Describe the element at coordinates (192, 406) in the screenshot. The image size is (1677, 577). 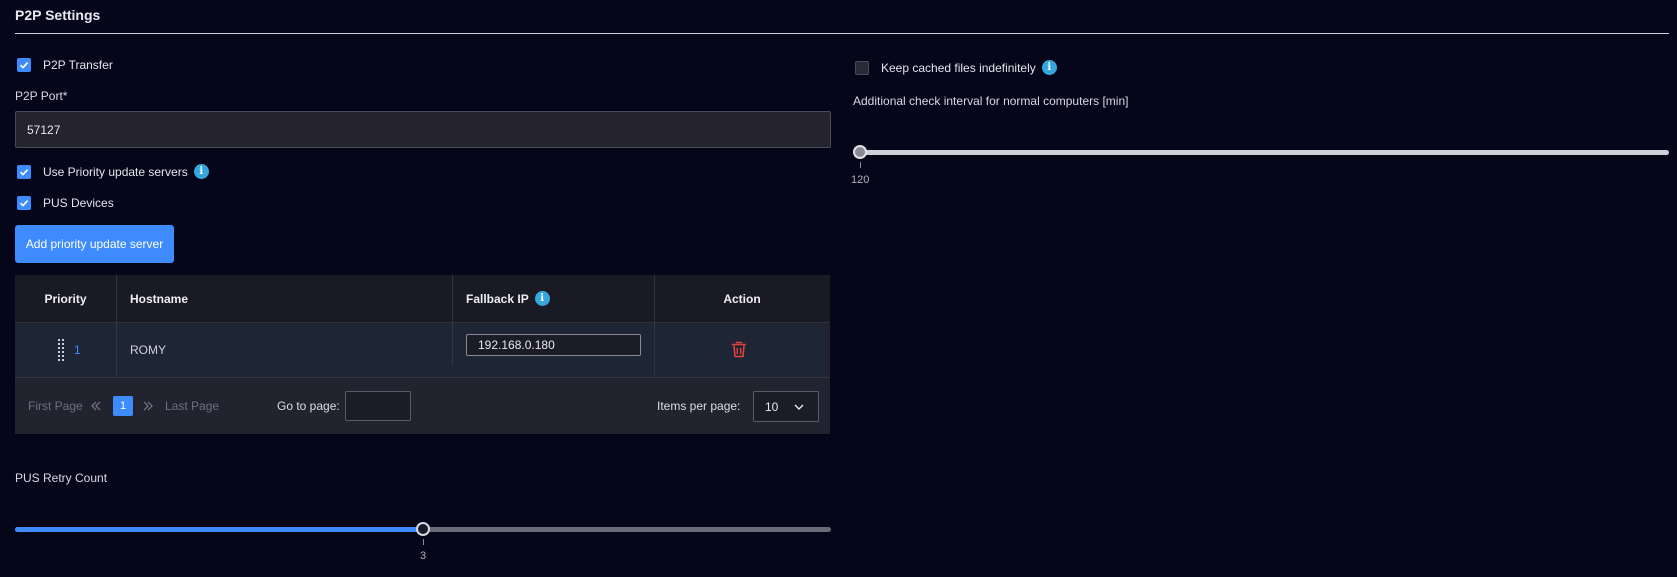
I see `last-page-link: Last Page` at that location.